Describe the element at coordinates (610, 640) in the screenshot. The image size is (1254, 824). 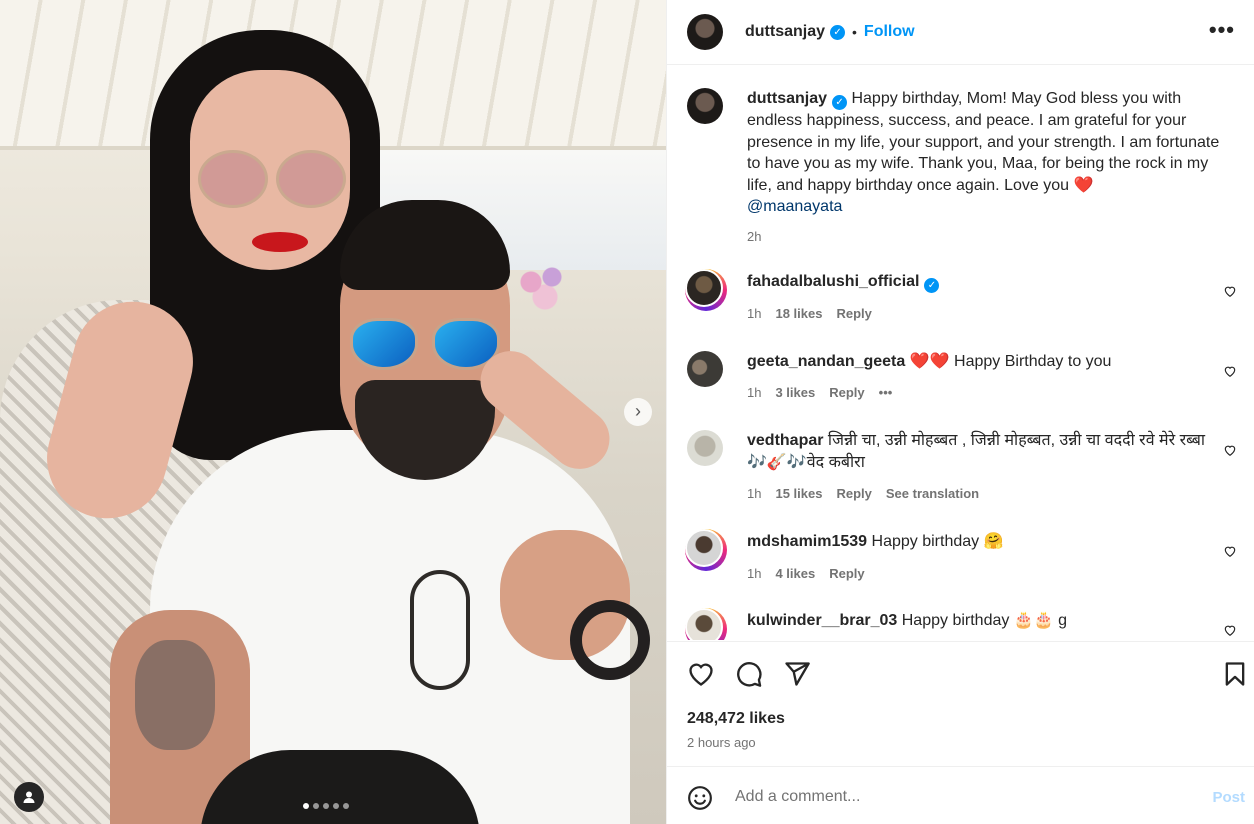
I see `photo-bracelet` at that location.